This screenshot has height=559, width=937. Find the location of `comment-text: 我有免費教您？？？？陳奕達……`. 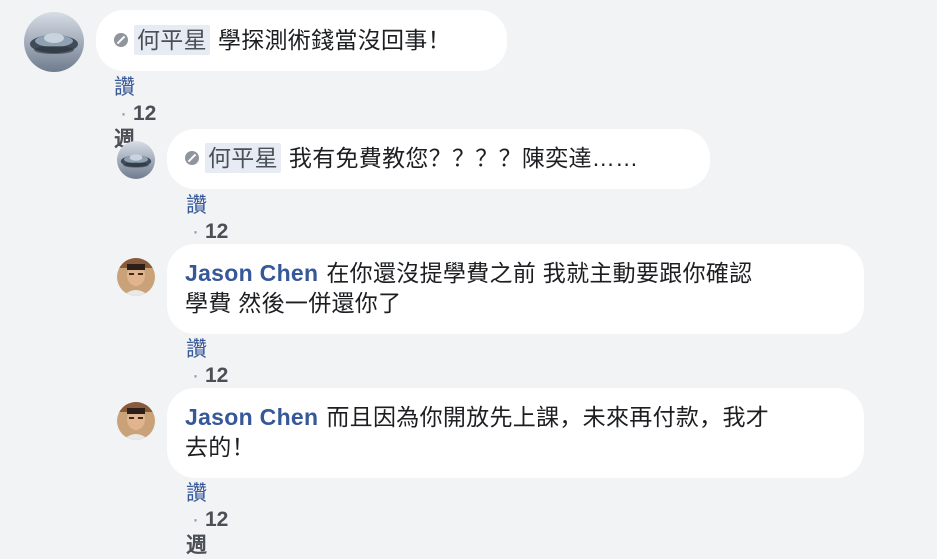

comment-text: 我有免費教您？？？？陳奕達…… is located at coordinates (463, 158).